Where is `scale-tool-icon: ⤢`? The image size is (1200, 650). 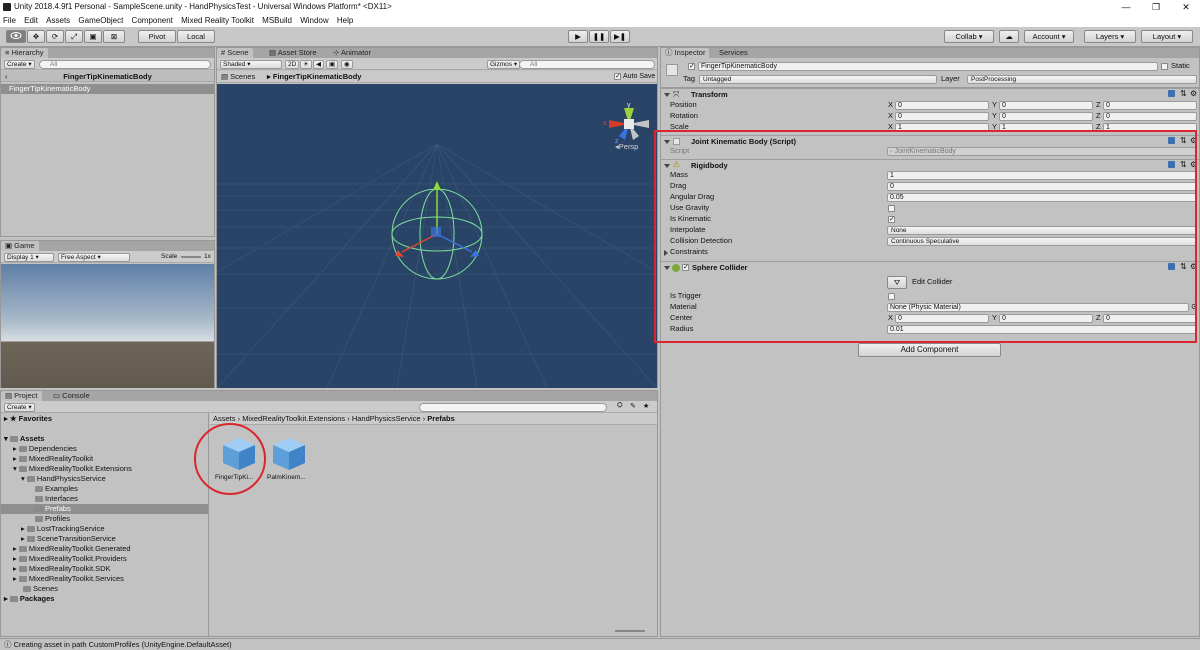
scale-tool-icon: ⤢ is located at coordinates (74, 36).